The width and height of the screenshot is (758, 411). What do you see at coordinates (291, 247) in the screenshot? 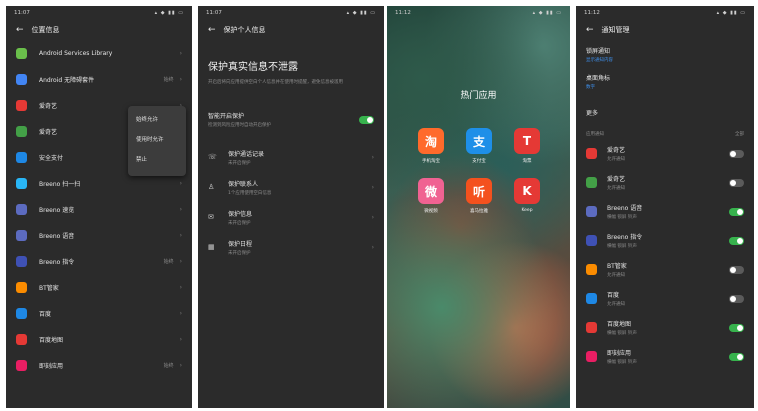
I see `protect-item: ▦ 保护日程 未开启保护 ›` at bounding box center [291, 247].